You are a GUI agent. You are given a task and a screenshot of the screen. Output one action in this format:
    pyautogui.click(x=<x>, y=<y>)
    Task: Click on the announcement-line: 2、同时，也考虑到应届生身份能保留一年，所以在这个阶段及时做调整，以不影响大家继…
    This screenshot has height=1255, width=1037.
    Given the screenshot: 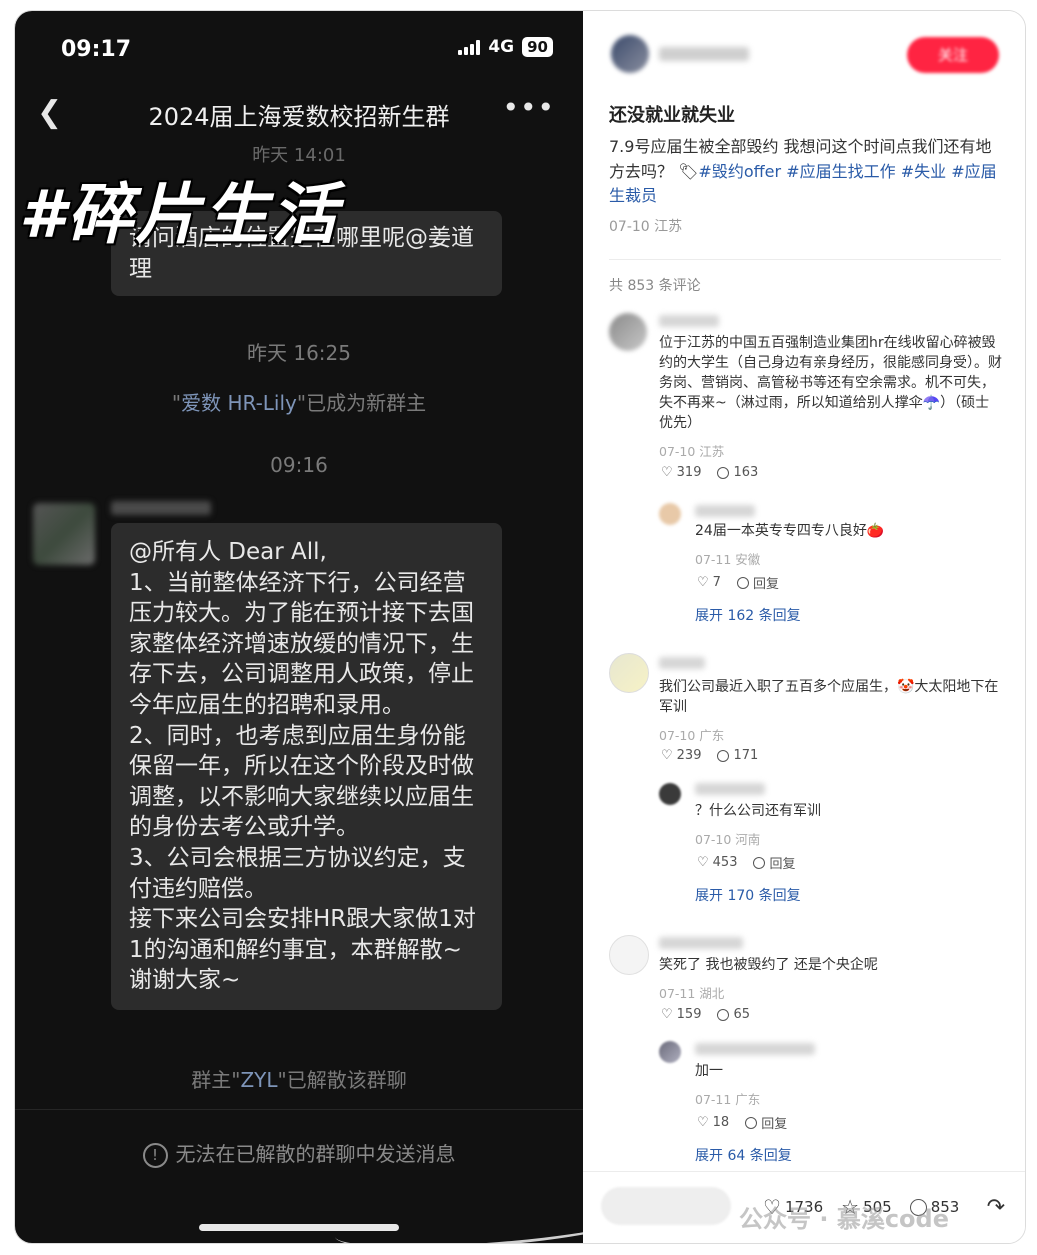 What is the action you would take?
    pyautogui.click(x=301, y=781)
    